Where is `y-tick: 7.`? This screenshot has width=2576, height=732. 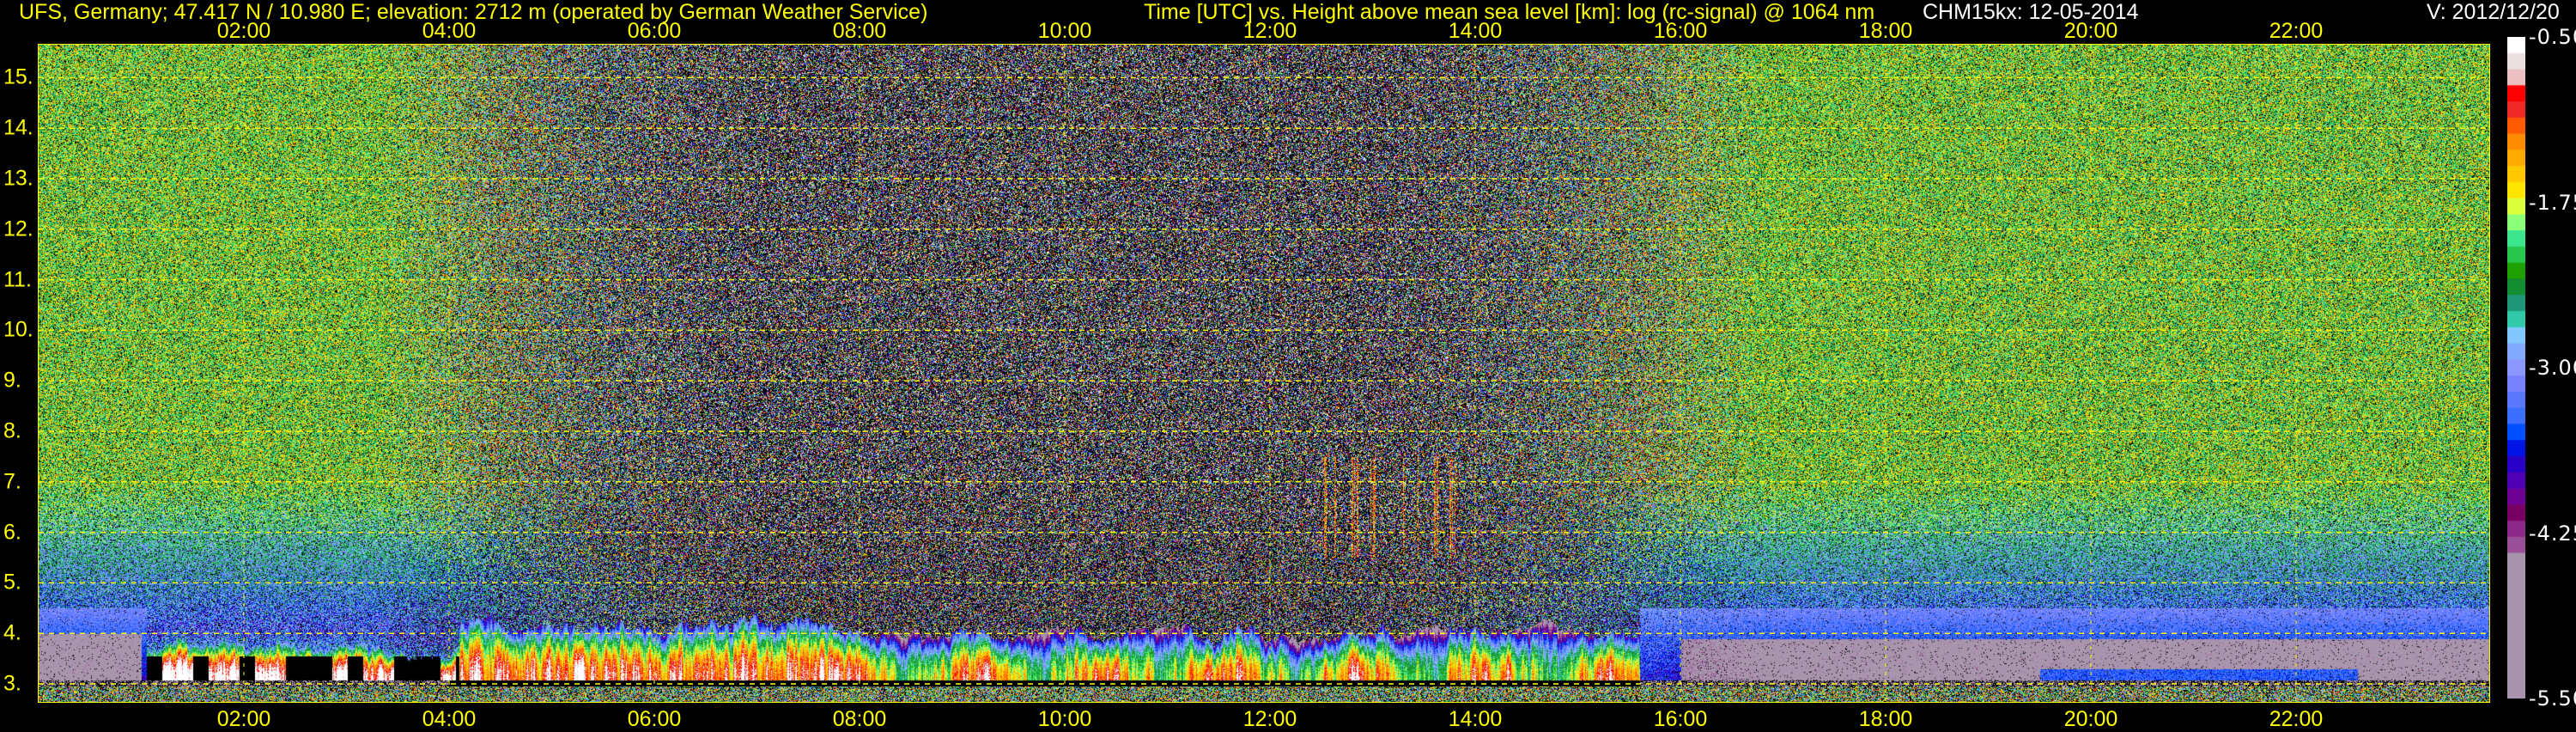 y-tick: 7. is located at coordinates (12, 481).